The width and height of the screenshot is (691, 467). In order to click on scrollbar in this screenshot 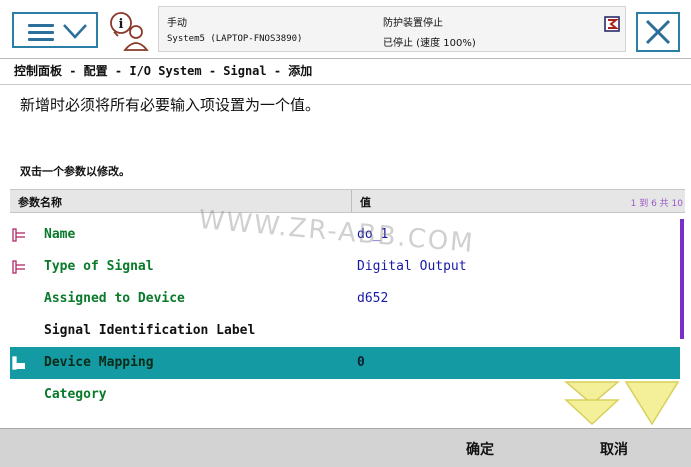, I will do `click(682, 279)`.